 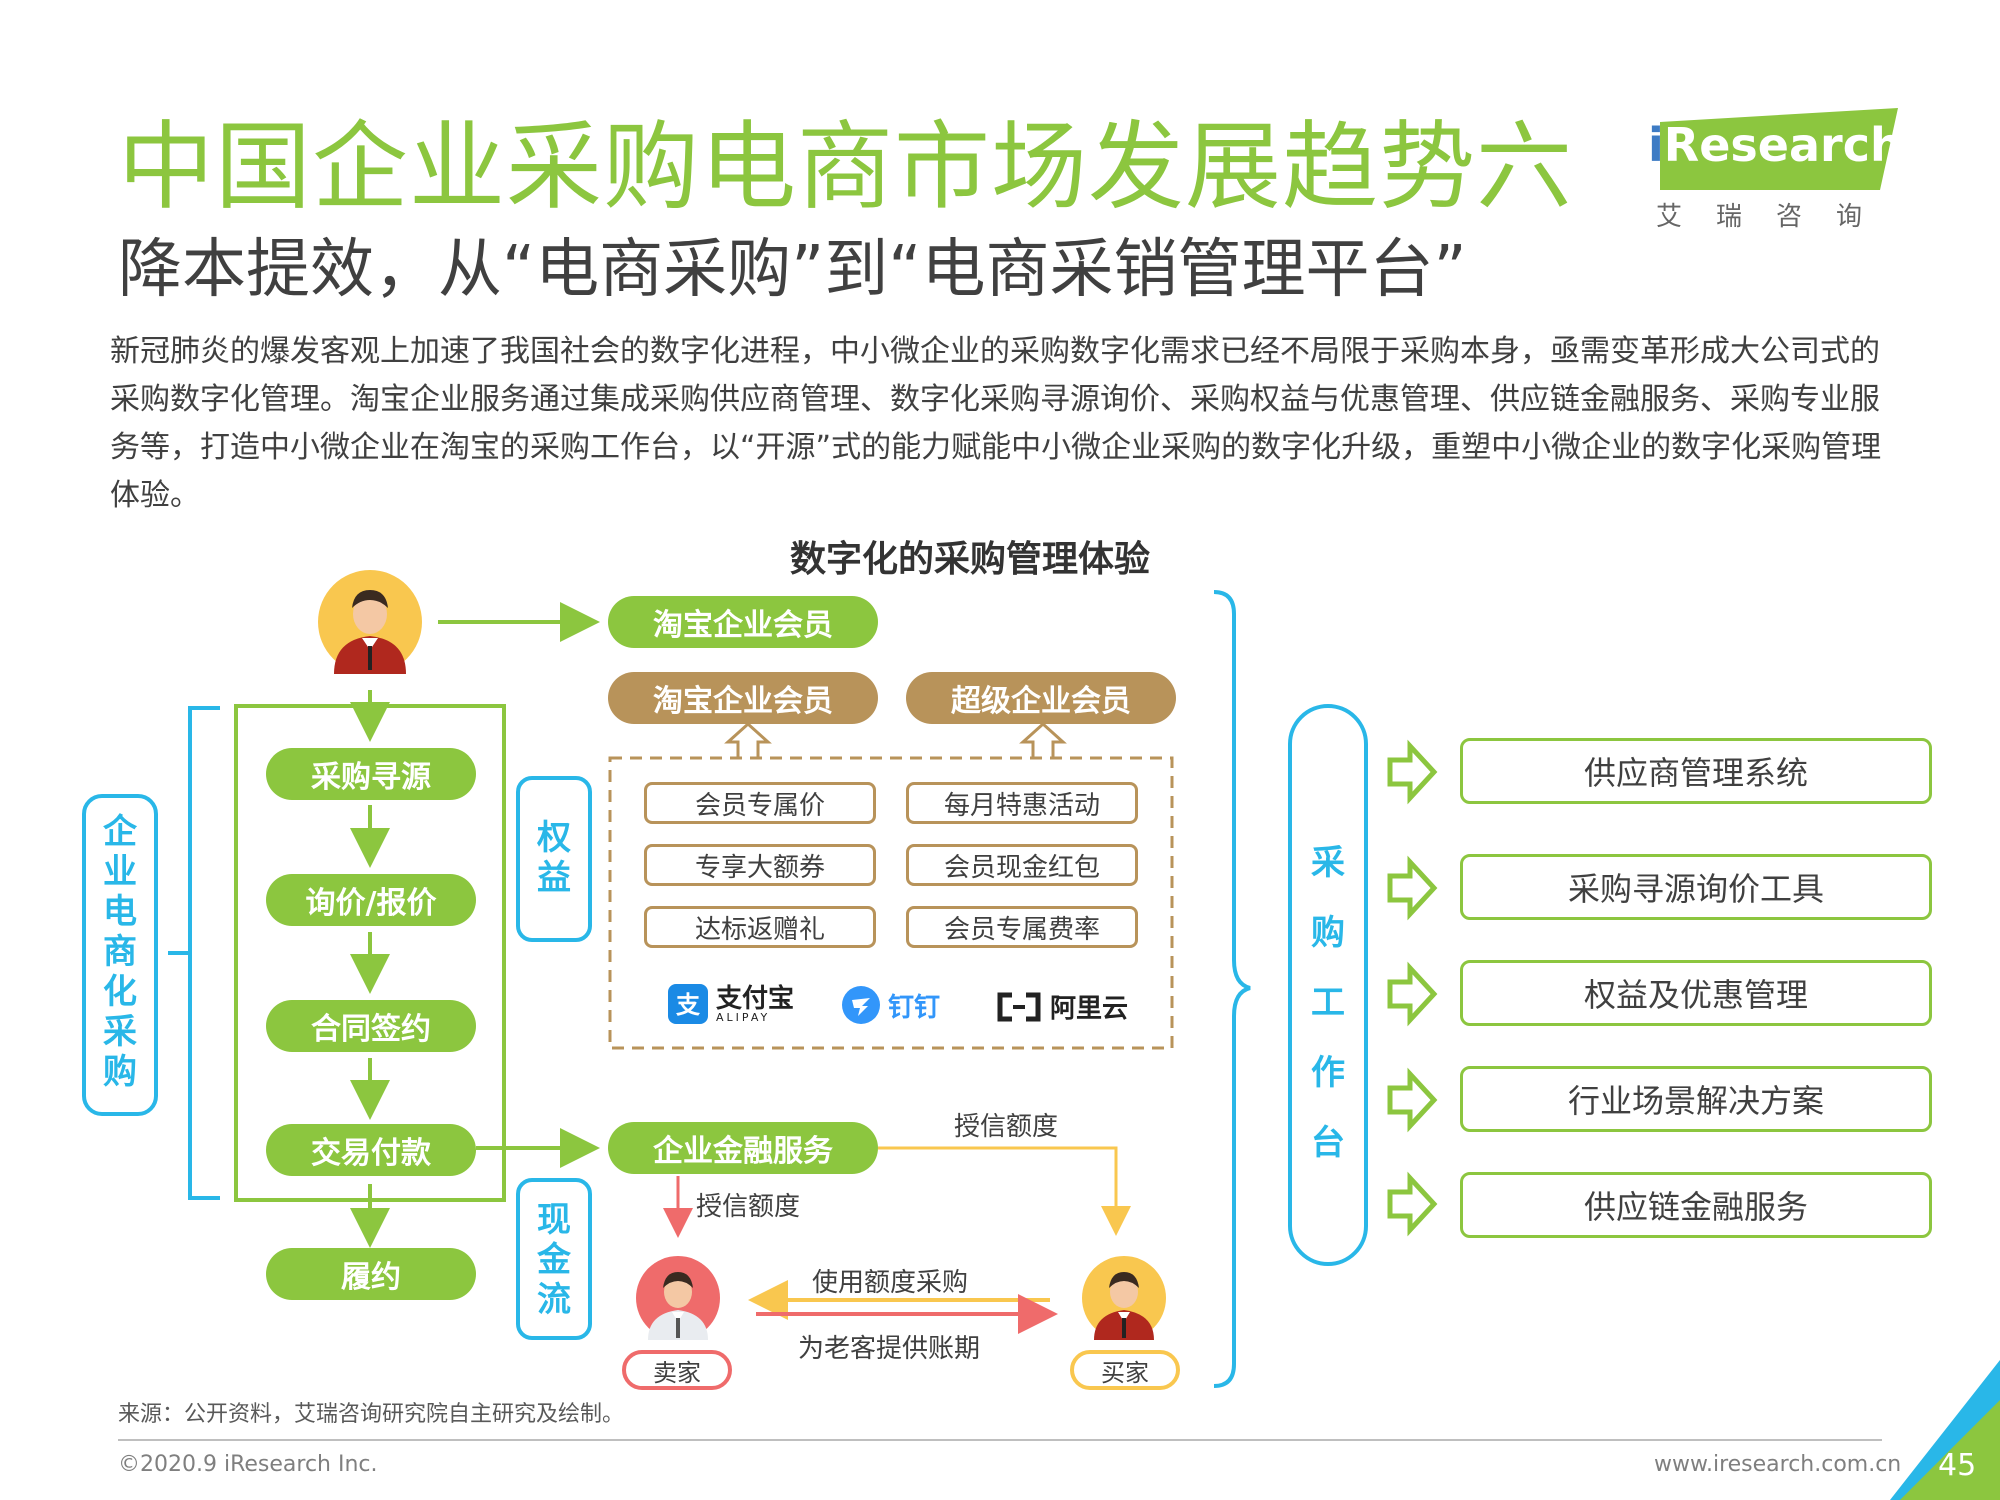 What do you see at coordinates (1022, 927) in the screenshot?
I see `benefit-item: 会员专属费率` at bounding box center [1022, 927].